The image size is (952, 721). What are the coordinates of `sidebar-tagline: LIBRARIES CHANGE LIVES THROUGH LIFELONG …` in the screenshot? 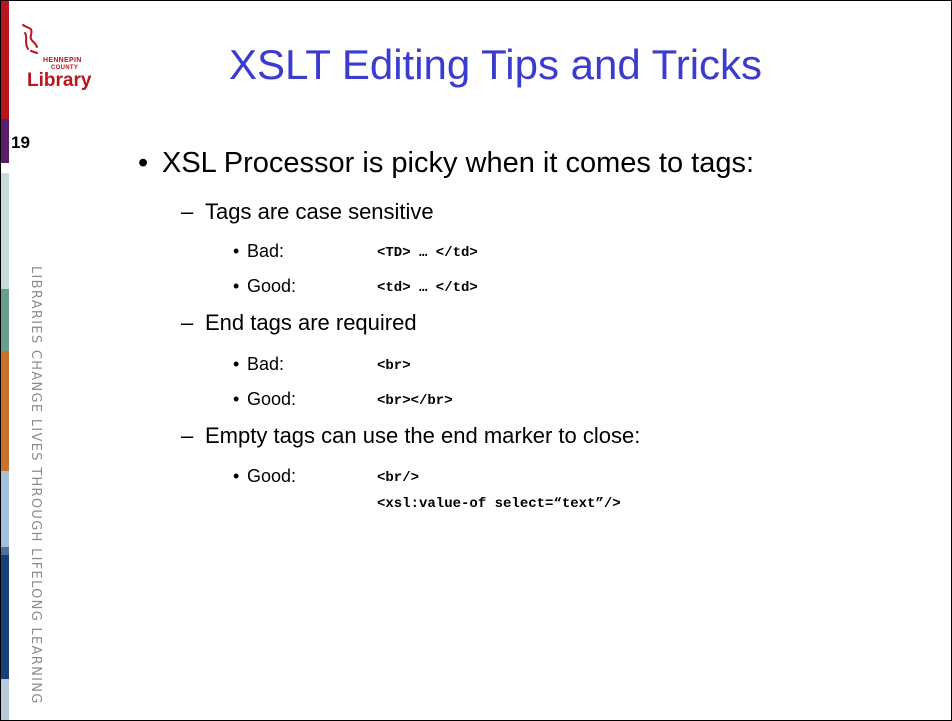 It's located at (35, 485).